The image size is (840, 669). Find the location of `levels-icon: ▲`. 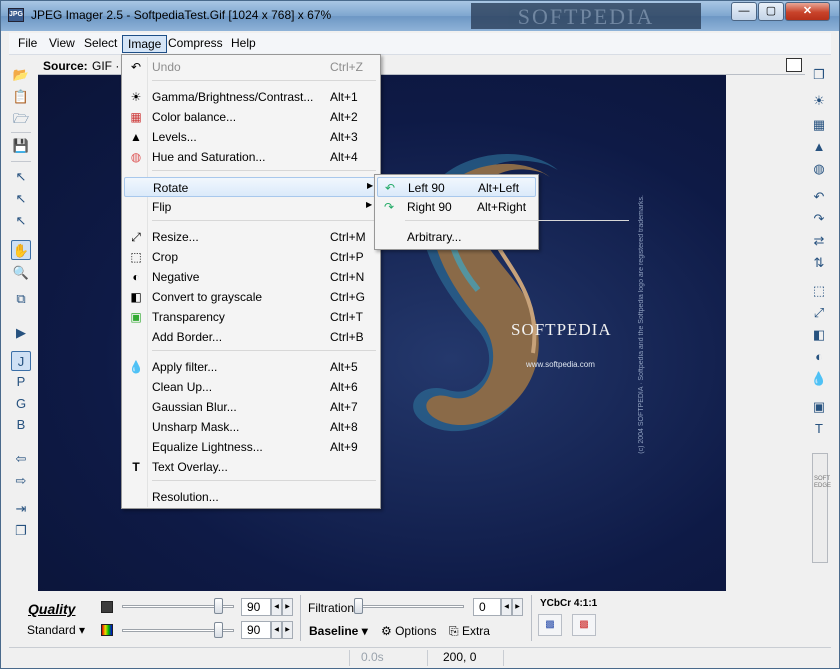

levels-icon: ▲ is located at coordinates (819, 147).